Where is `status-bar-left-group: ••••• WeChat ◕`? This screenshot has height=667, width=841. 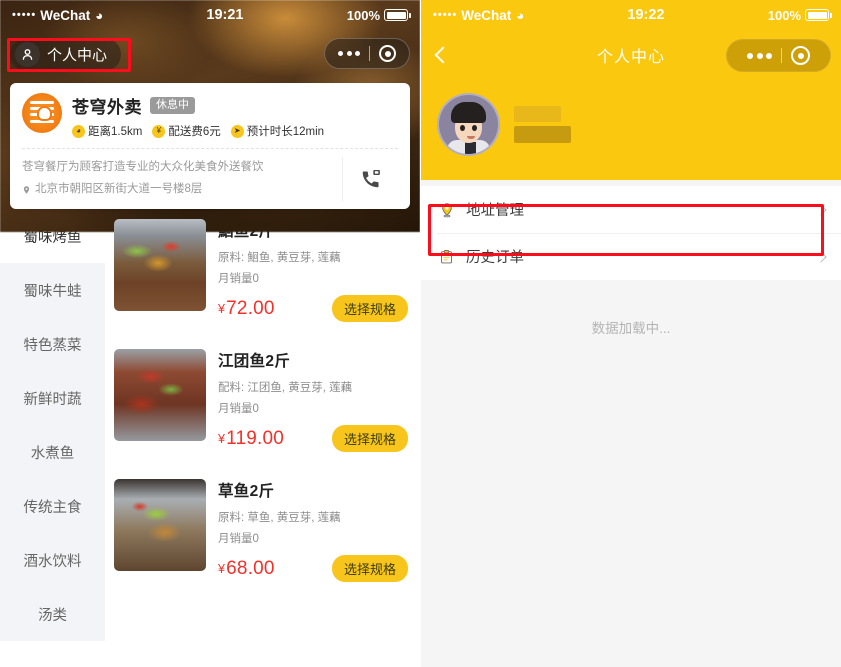 status-bar-left-group: ••••• WeChat ◕ is located at coordinates (57, 15).